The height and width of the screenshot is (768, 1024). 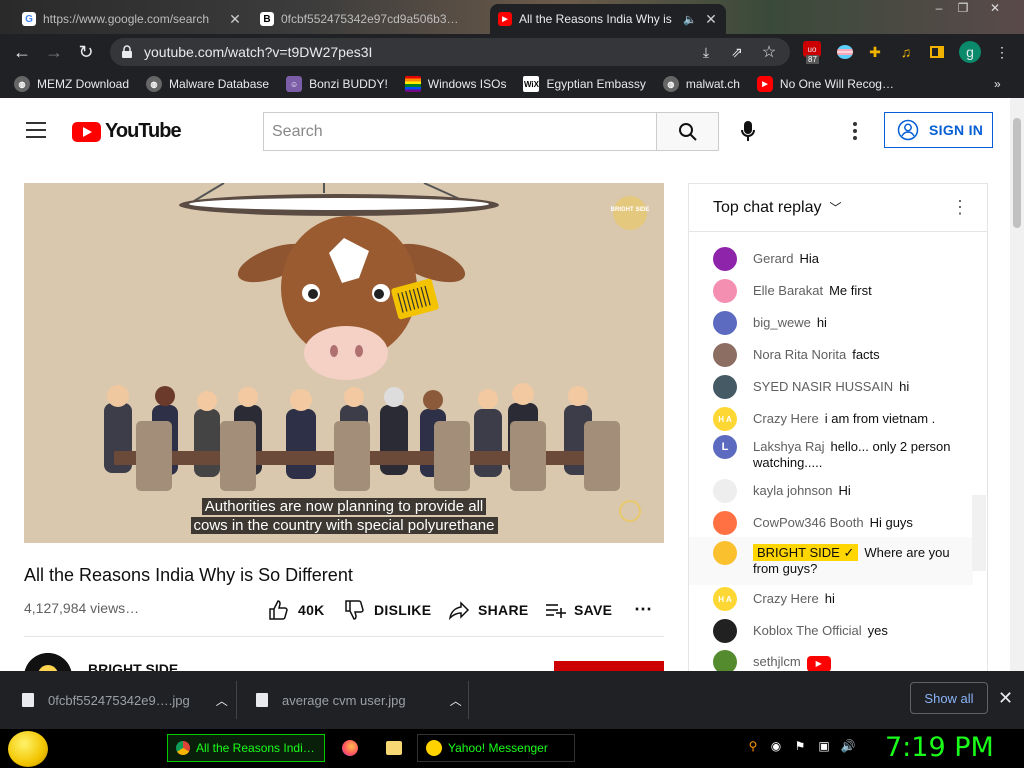 I want to click on dislike-button: DISLIKE, so click(x=387, y=610).